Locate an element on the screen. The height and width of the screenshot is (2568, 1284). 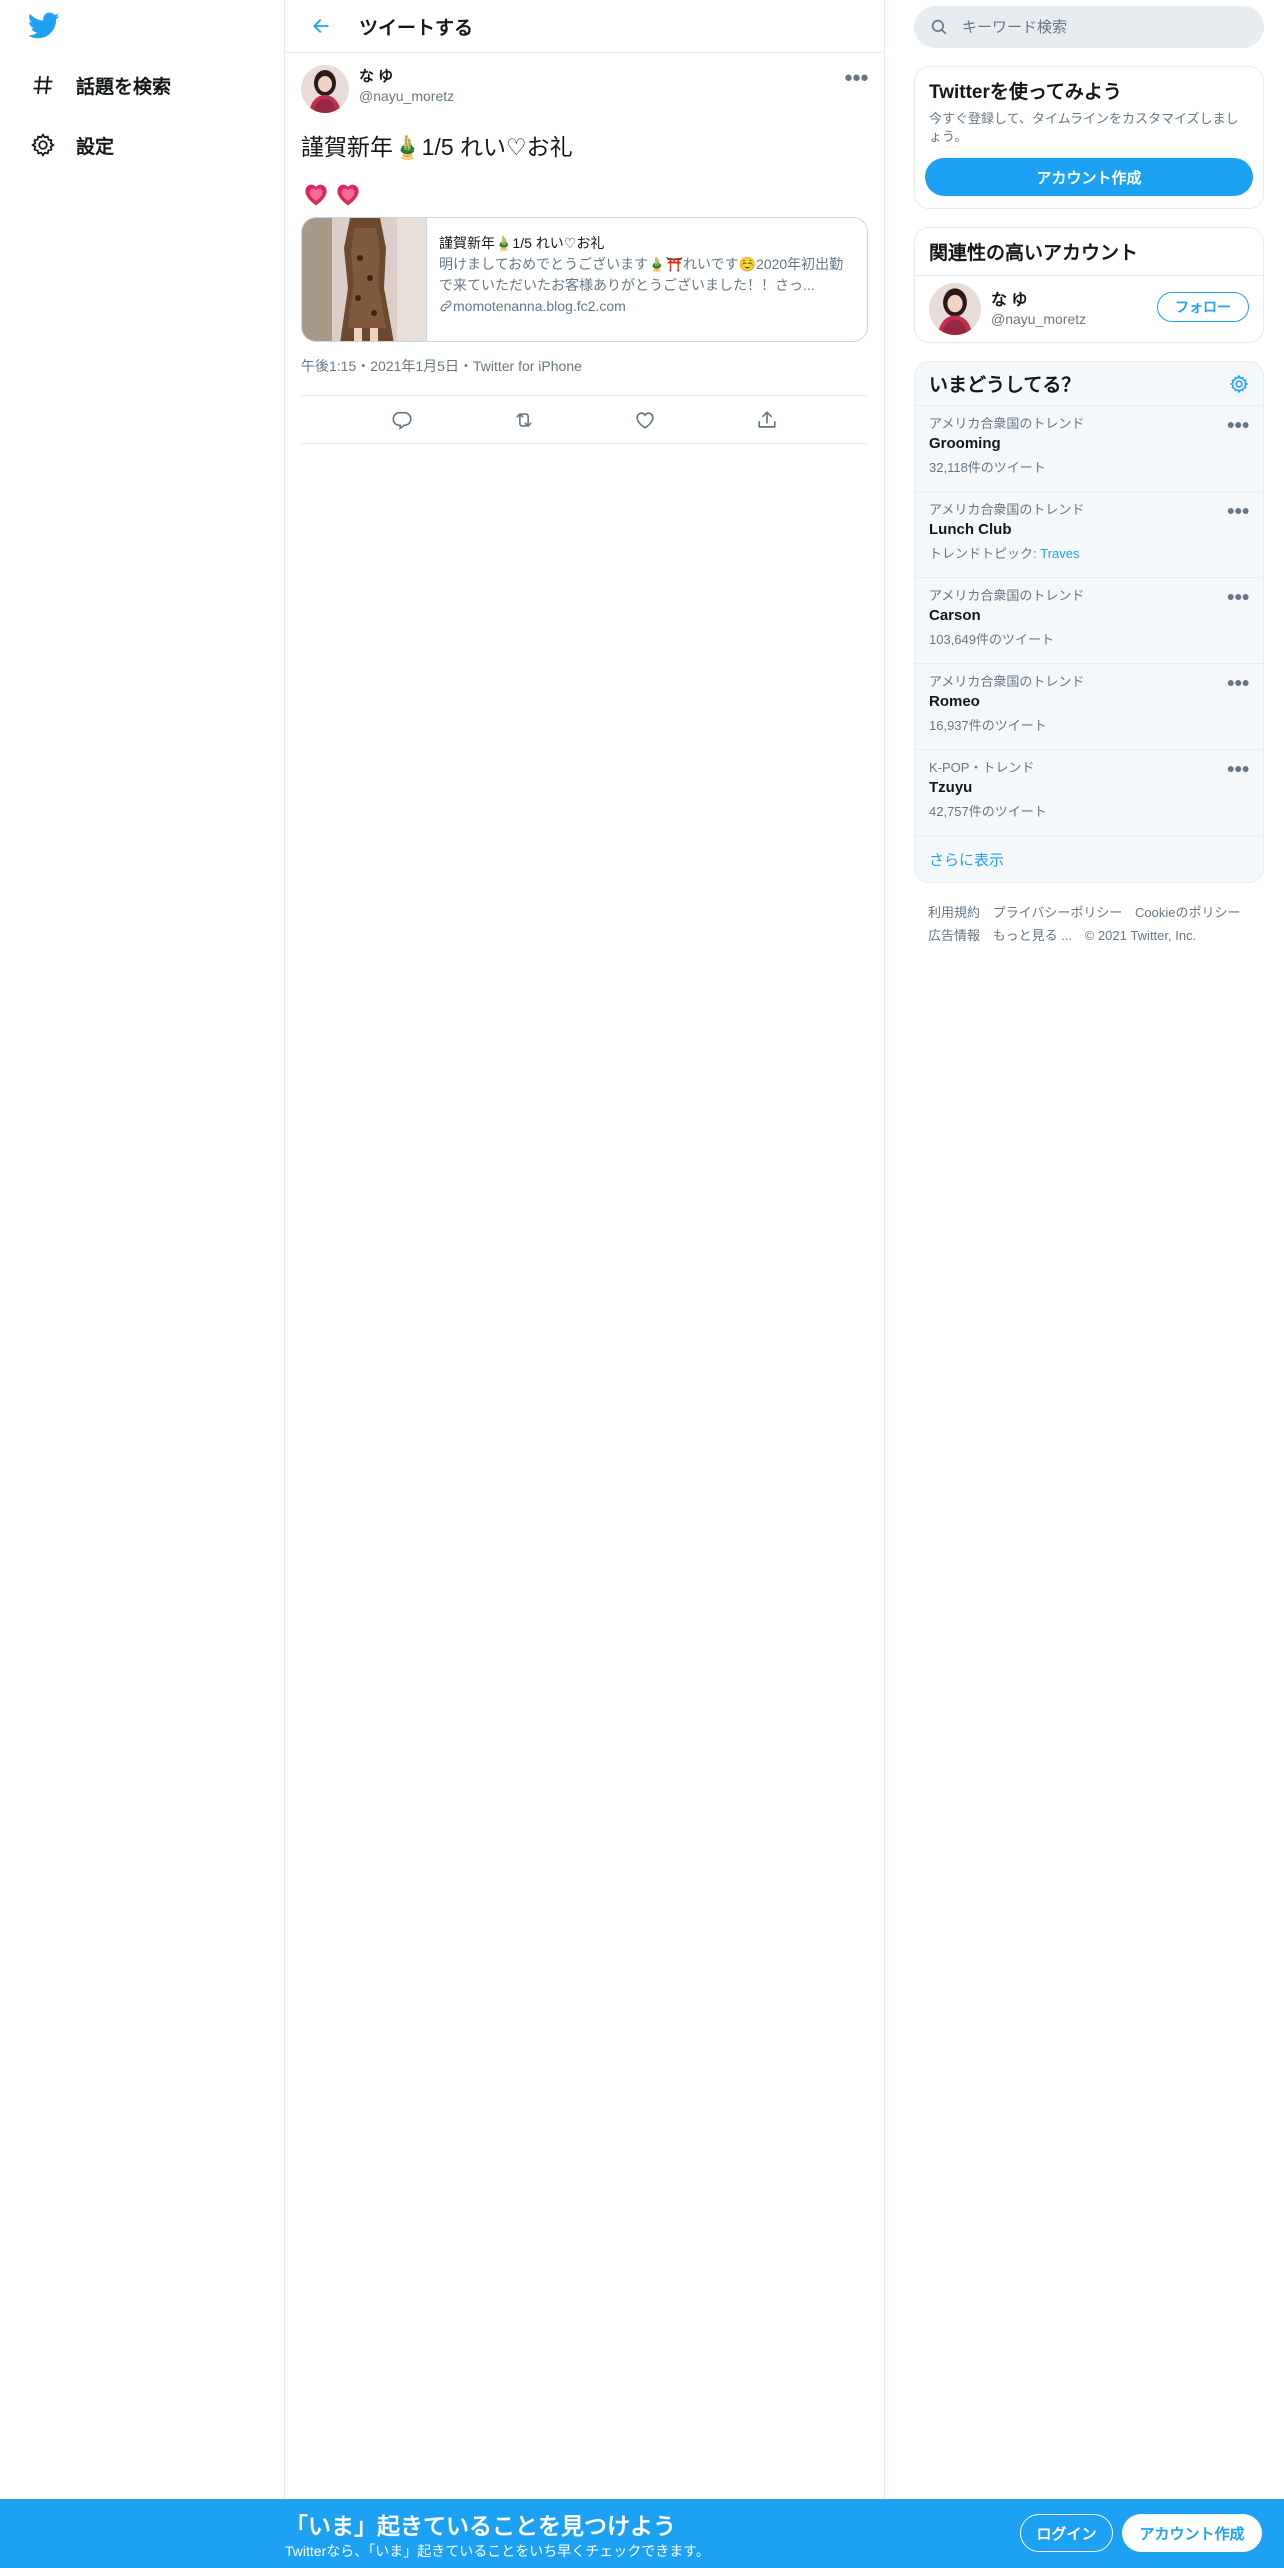
search-bar is located at coordinates (1089, 27).